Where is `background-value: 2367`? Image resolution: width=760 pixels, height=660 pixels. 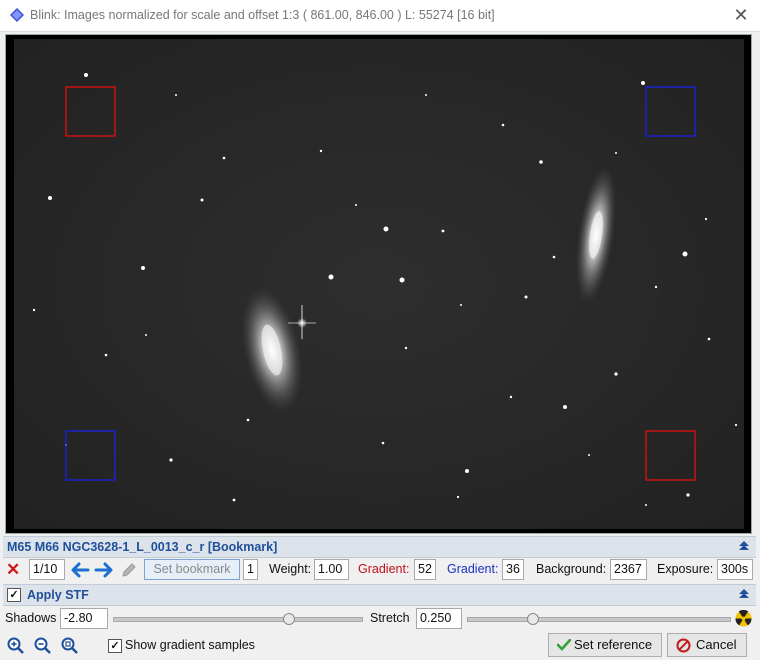
background-value: 2367 is located at coordinates (628, 569).